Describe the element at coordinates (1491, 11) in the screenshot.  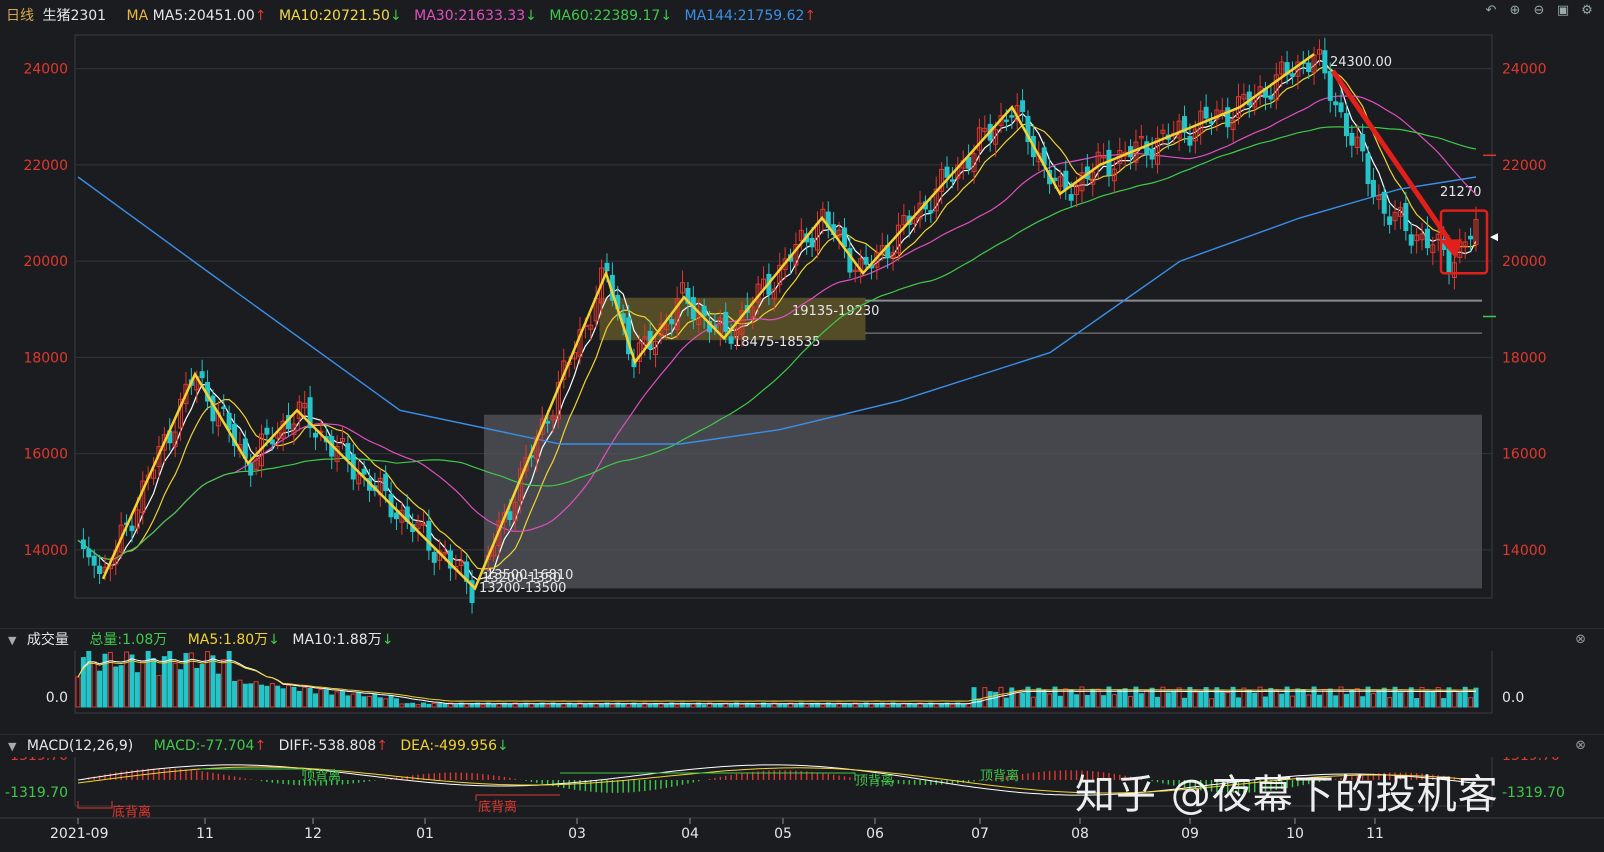
I see `undo-icon: ↶` at that location.